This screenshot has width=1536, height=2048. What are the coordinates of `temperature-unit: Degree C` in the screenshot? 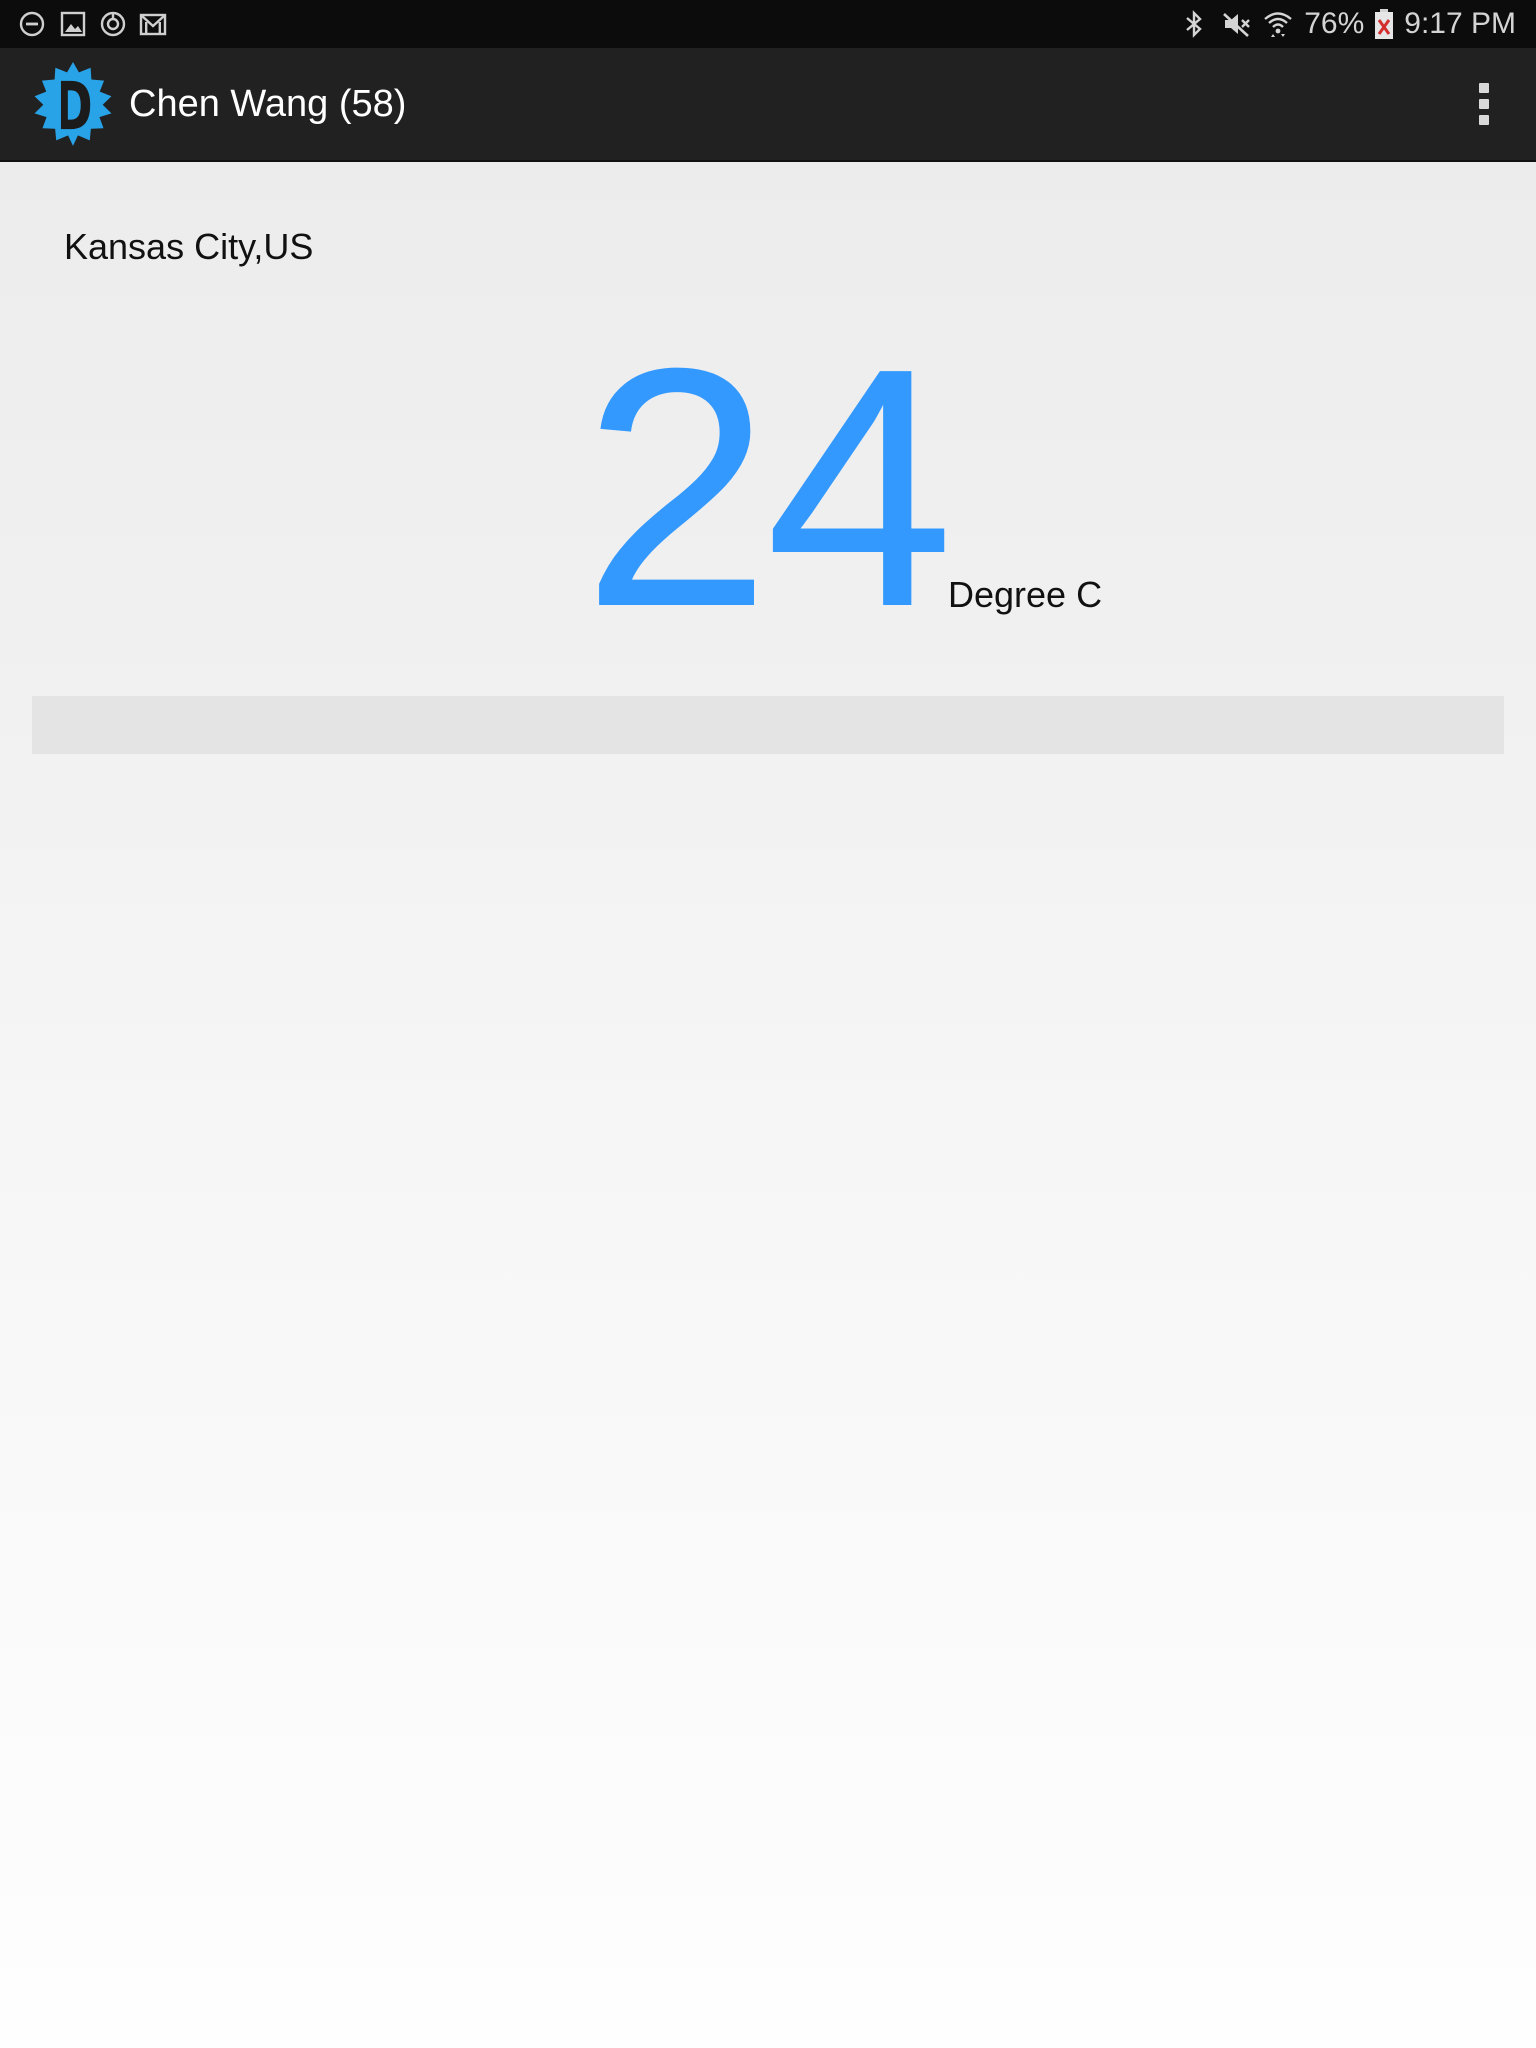 It's located at (1025, 594).